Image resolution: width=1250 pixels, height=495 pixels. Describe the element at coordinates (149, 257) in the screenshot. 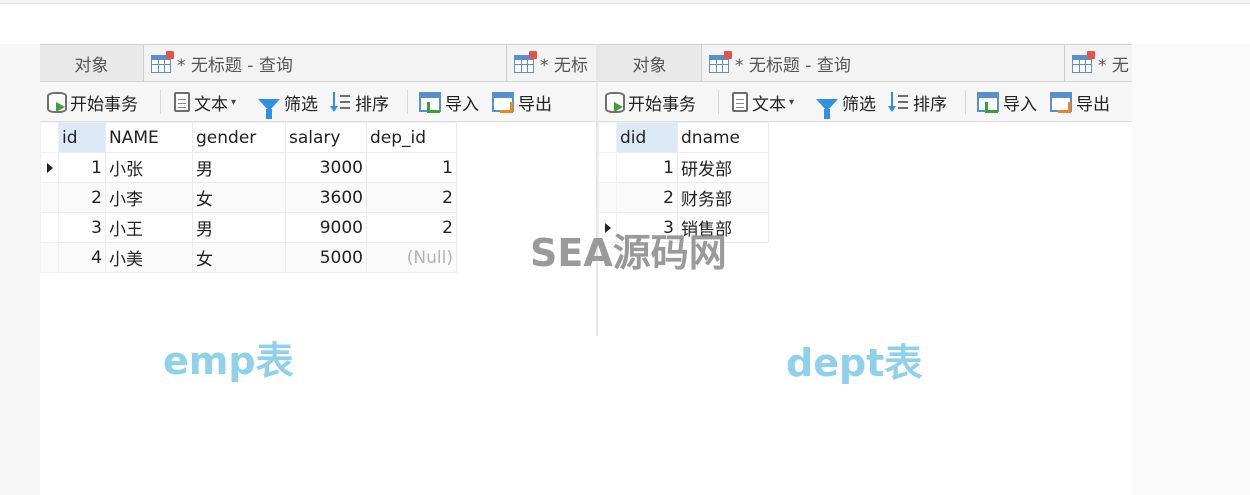

I see `table-cell: 小美` at that location.